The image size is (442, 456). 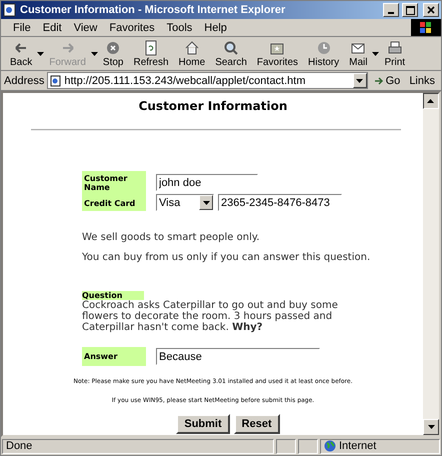 What do you see at coordinates (431, 264) in the screenshot?
I see `scrollbar` at bounding box center [431, 264].